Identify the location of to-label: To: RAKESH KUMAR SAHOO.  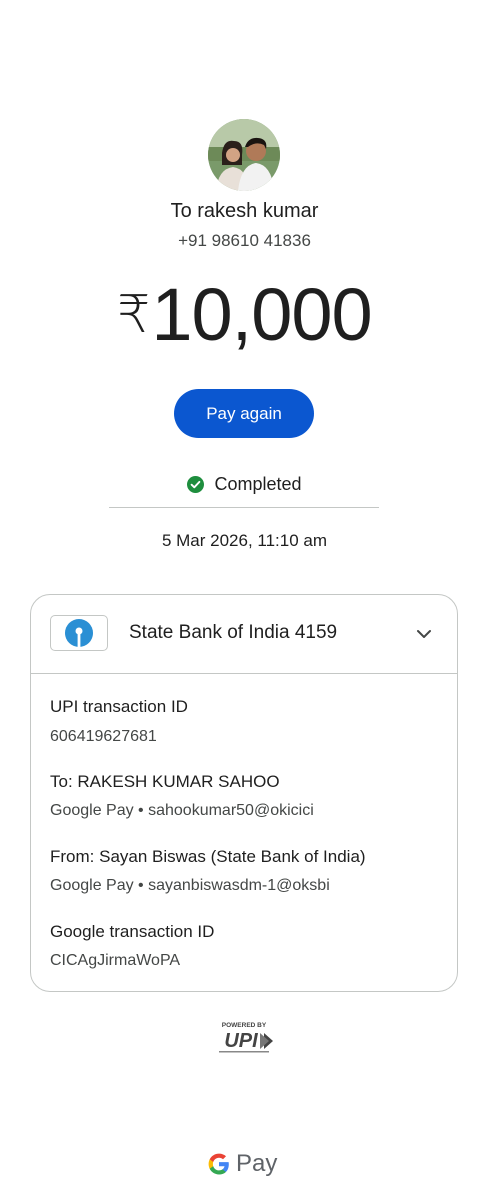
(165, 781).